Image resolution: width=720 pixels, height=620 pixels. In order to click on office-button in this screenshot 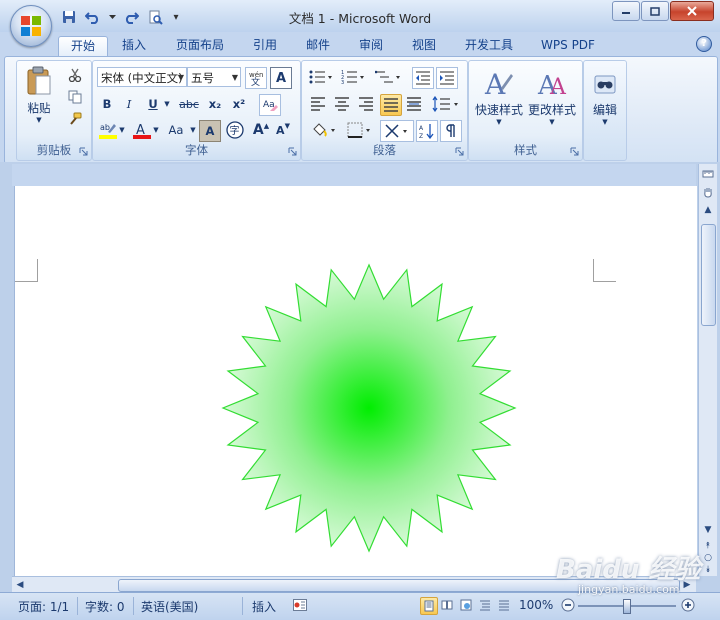, I will do `click(31, 26)`.